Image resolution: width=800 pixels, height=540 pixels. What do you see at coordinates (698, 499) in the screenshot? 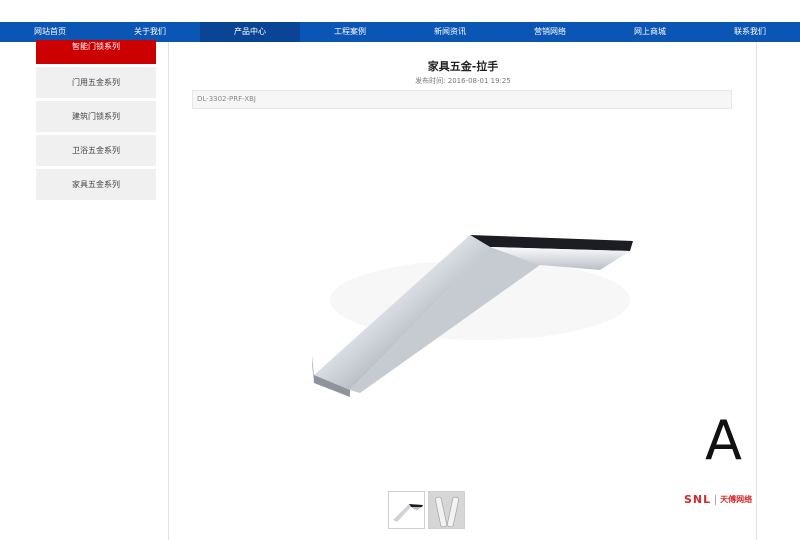
I see `logo-text: SNL` at bounding box center [698, 499].